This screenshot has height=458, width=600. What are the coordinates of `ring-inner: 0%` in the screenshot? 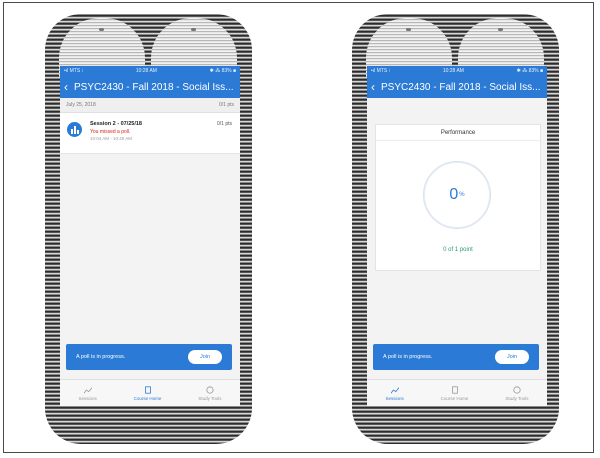 It's located at (457, 195).